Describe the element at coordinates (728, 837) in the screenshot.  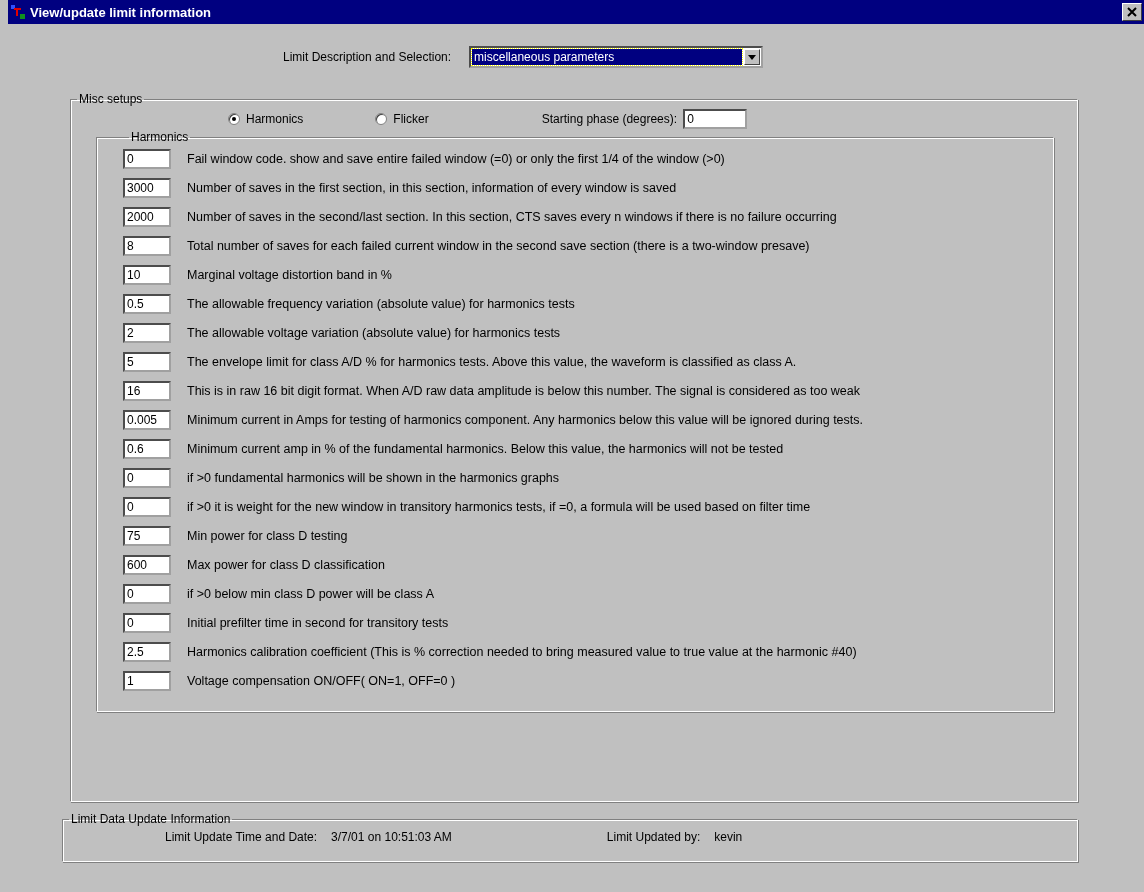
I see `field-value: kevin` at that location.